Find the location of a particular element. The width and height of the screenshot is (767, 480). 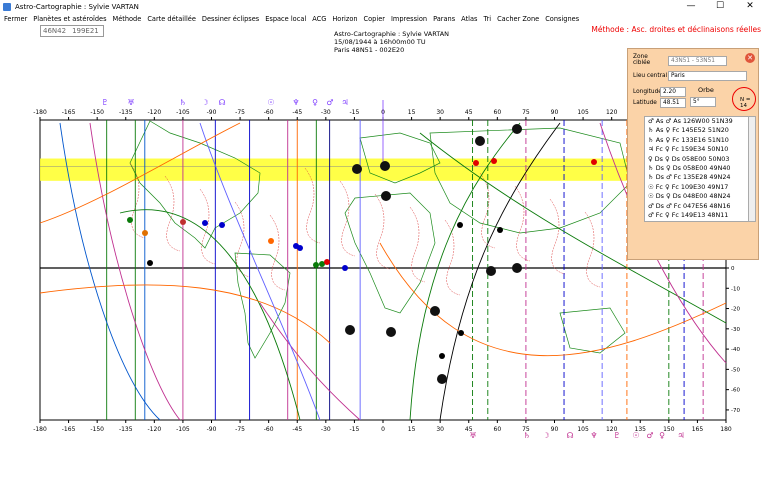

aspect-list-item: ♄ As ♀ Fc 145E52 51N20 is located at coordinates (697, 130).